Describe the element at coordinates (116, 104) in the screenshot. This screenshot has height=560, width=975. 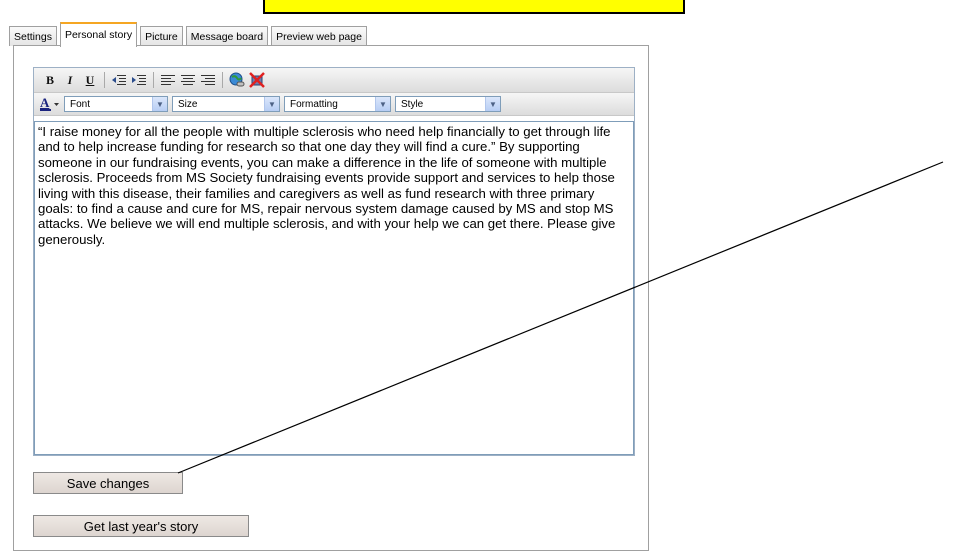
I see `font-select: Font ▼` at that location.